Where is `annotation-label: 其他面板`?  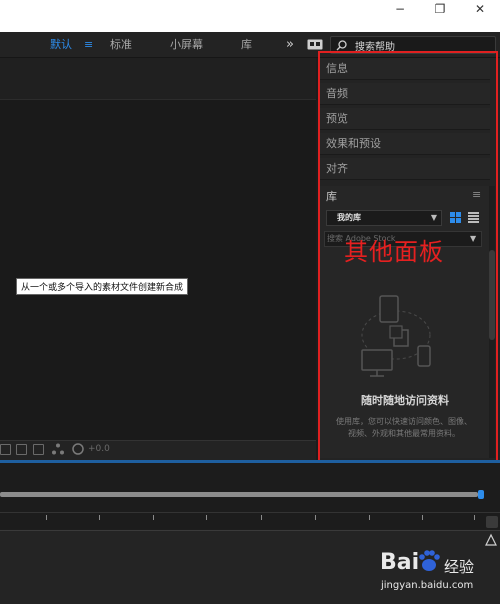
annotation-label: 其他面板 is located at coordinates (394, 252).